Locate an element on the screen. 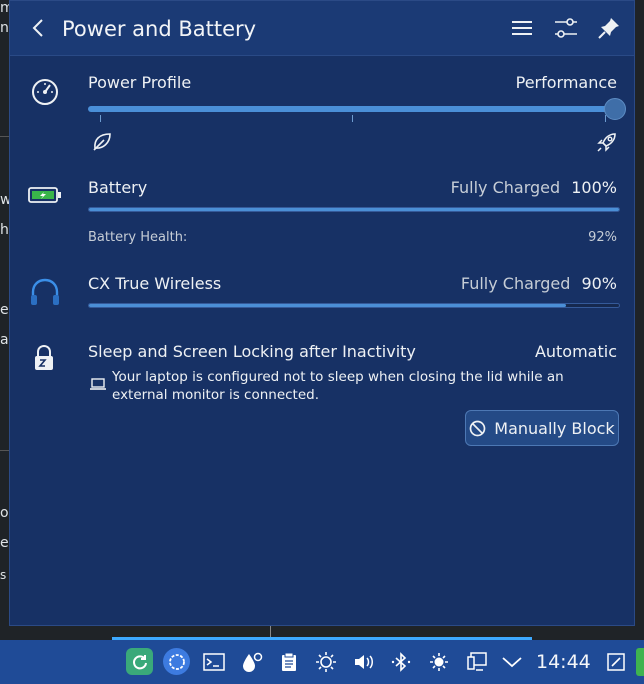 The width and height of the screenshot is (644, 684). battery-health-value: 92% is located at coordinates (602, 237).